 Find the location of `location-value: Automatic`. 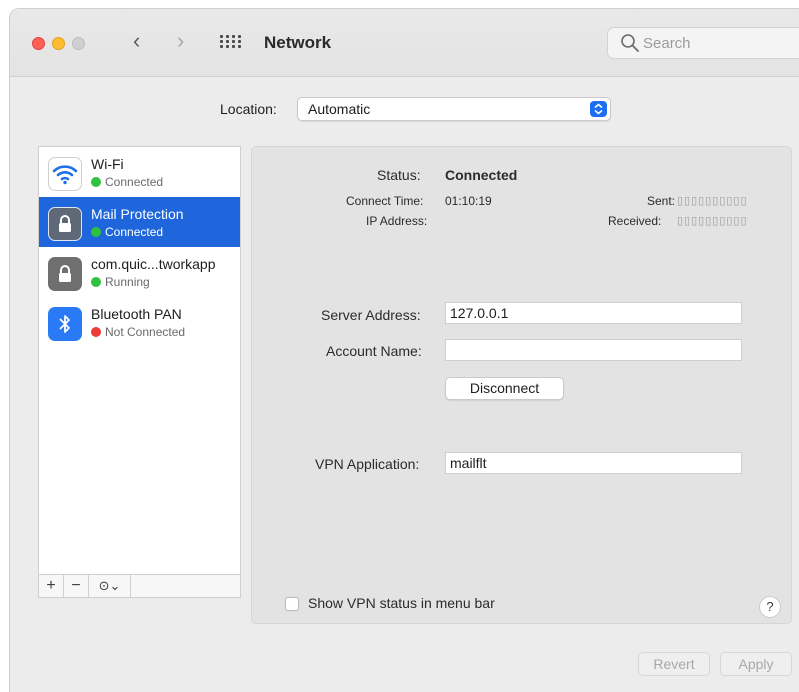

location-value: Automatic is located at coordinates (339, 109).